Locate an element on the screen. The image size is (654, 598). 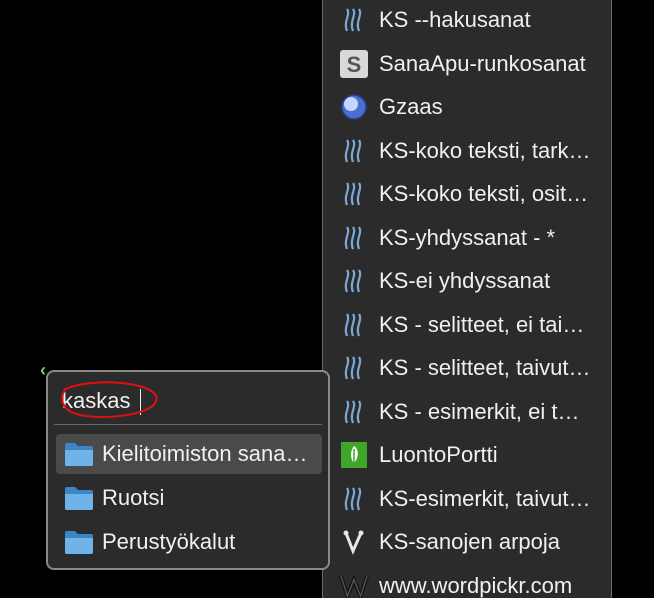
s-logo-icon: S is located at coordinates (354, 64).